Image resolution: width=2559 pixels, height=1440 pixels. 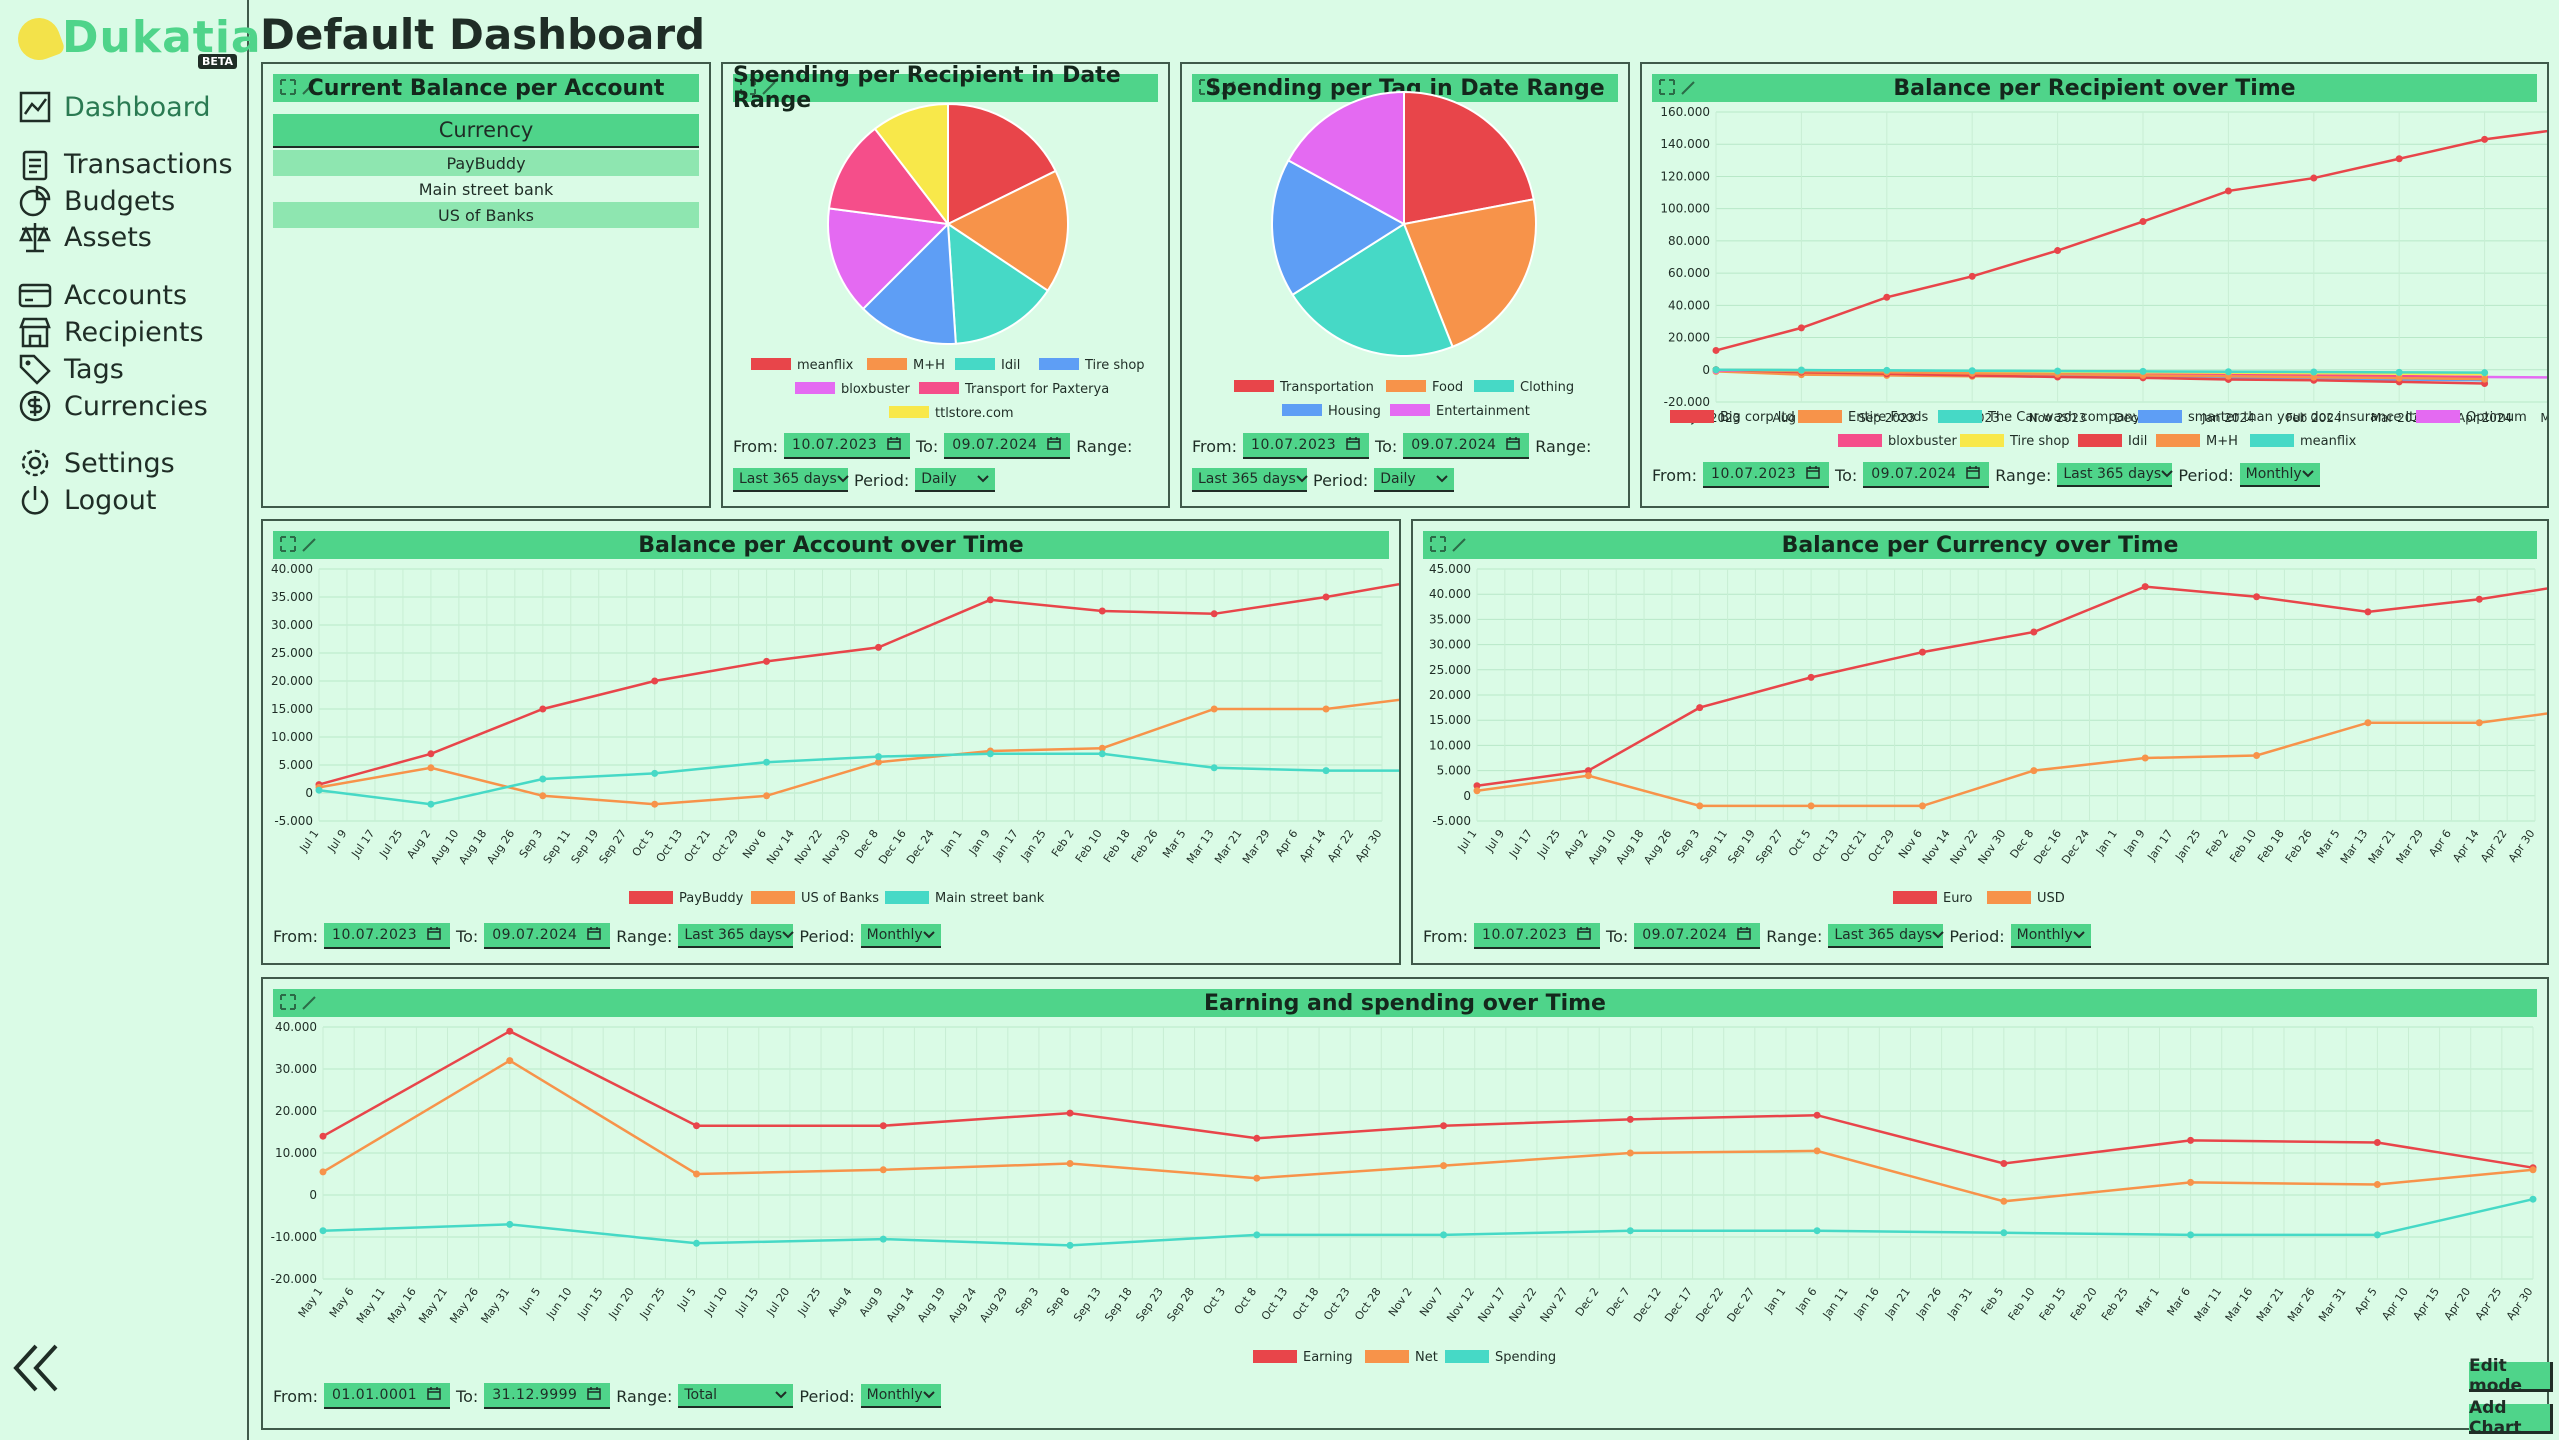 What do you see at coordinates (128, 295) in the screenshot?
I see `sidebar-item-accounts: Accounts` at bounding box center [128, 295].